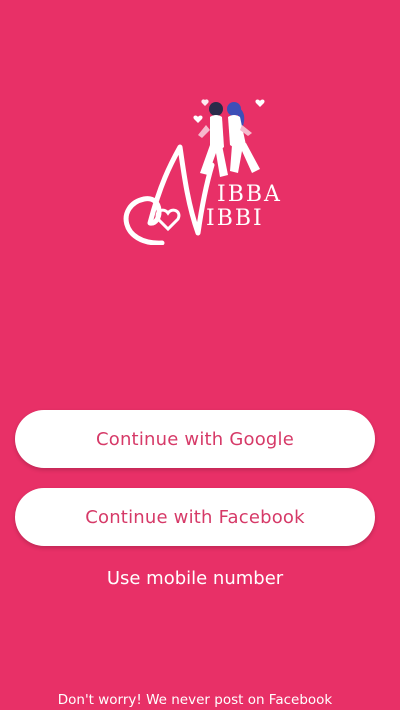 This screenshot has height=710, width=400. I want to click on continue-with-google-button: Continue with Google, so click(195, 439).